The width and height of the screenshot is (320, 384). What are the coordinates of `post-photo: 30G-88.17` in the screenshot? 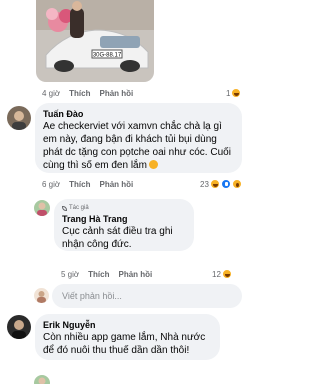 It's located at (95, 41).